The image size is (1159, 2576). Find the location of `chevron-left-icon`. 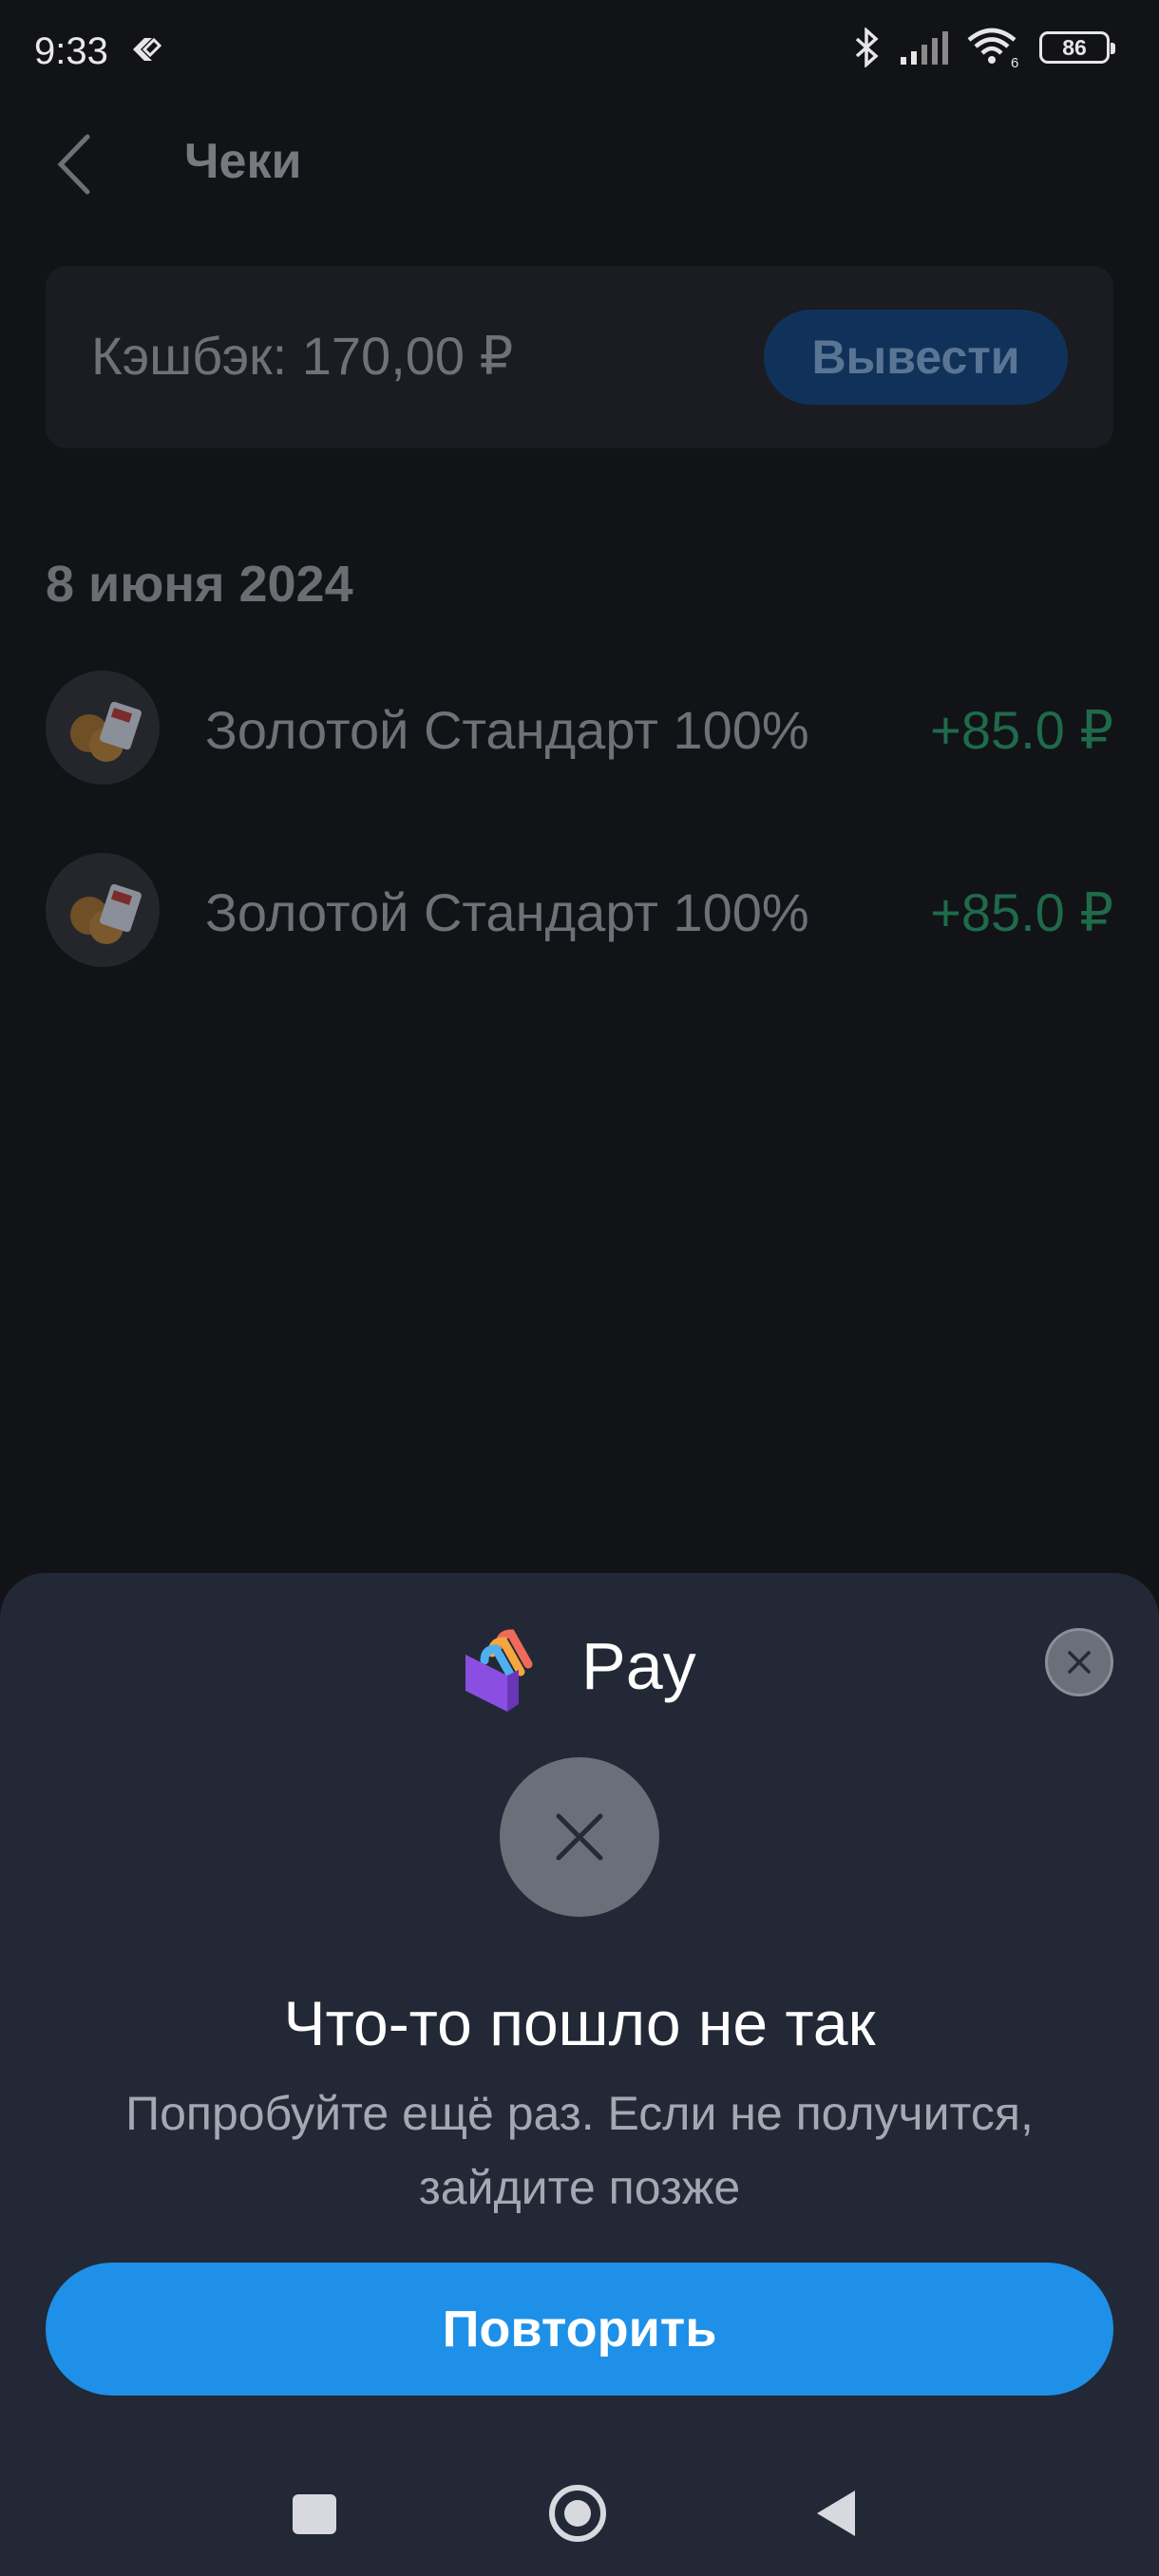

chevron-left-icon is located at coordinates (74, 164).